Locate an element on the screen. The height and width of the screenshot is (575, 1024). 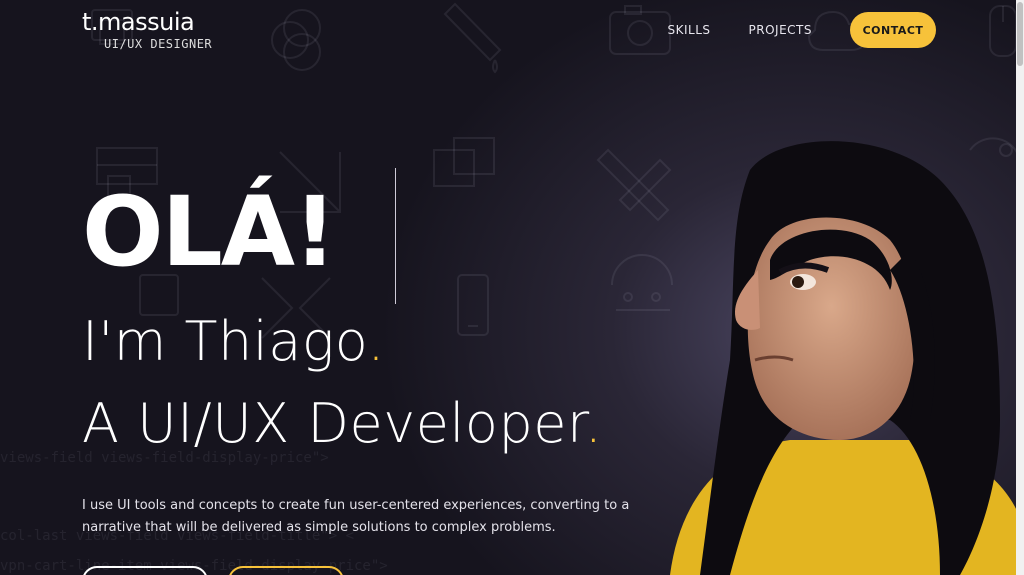
hero-role-text: A UI/UX Developer is located at coordinates (333, 423).